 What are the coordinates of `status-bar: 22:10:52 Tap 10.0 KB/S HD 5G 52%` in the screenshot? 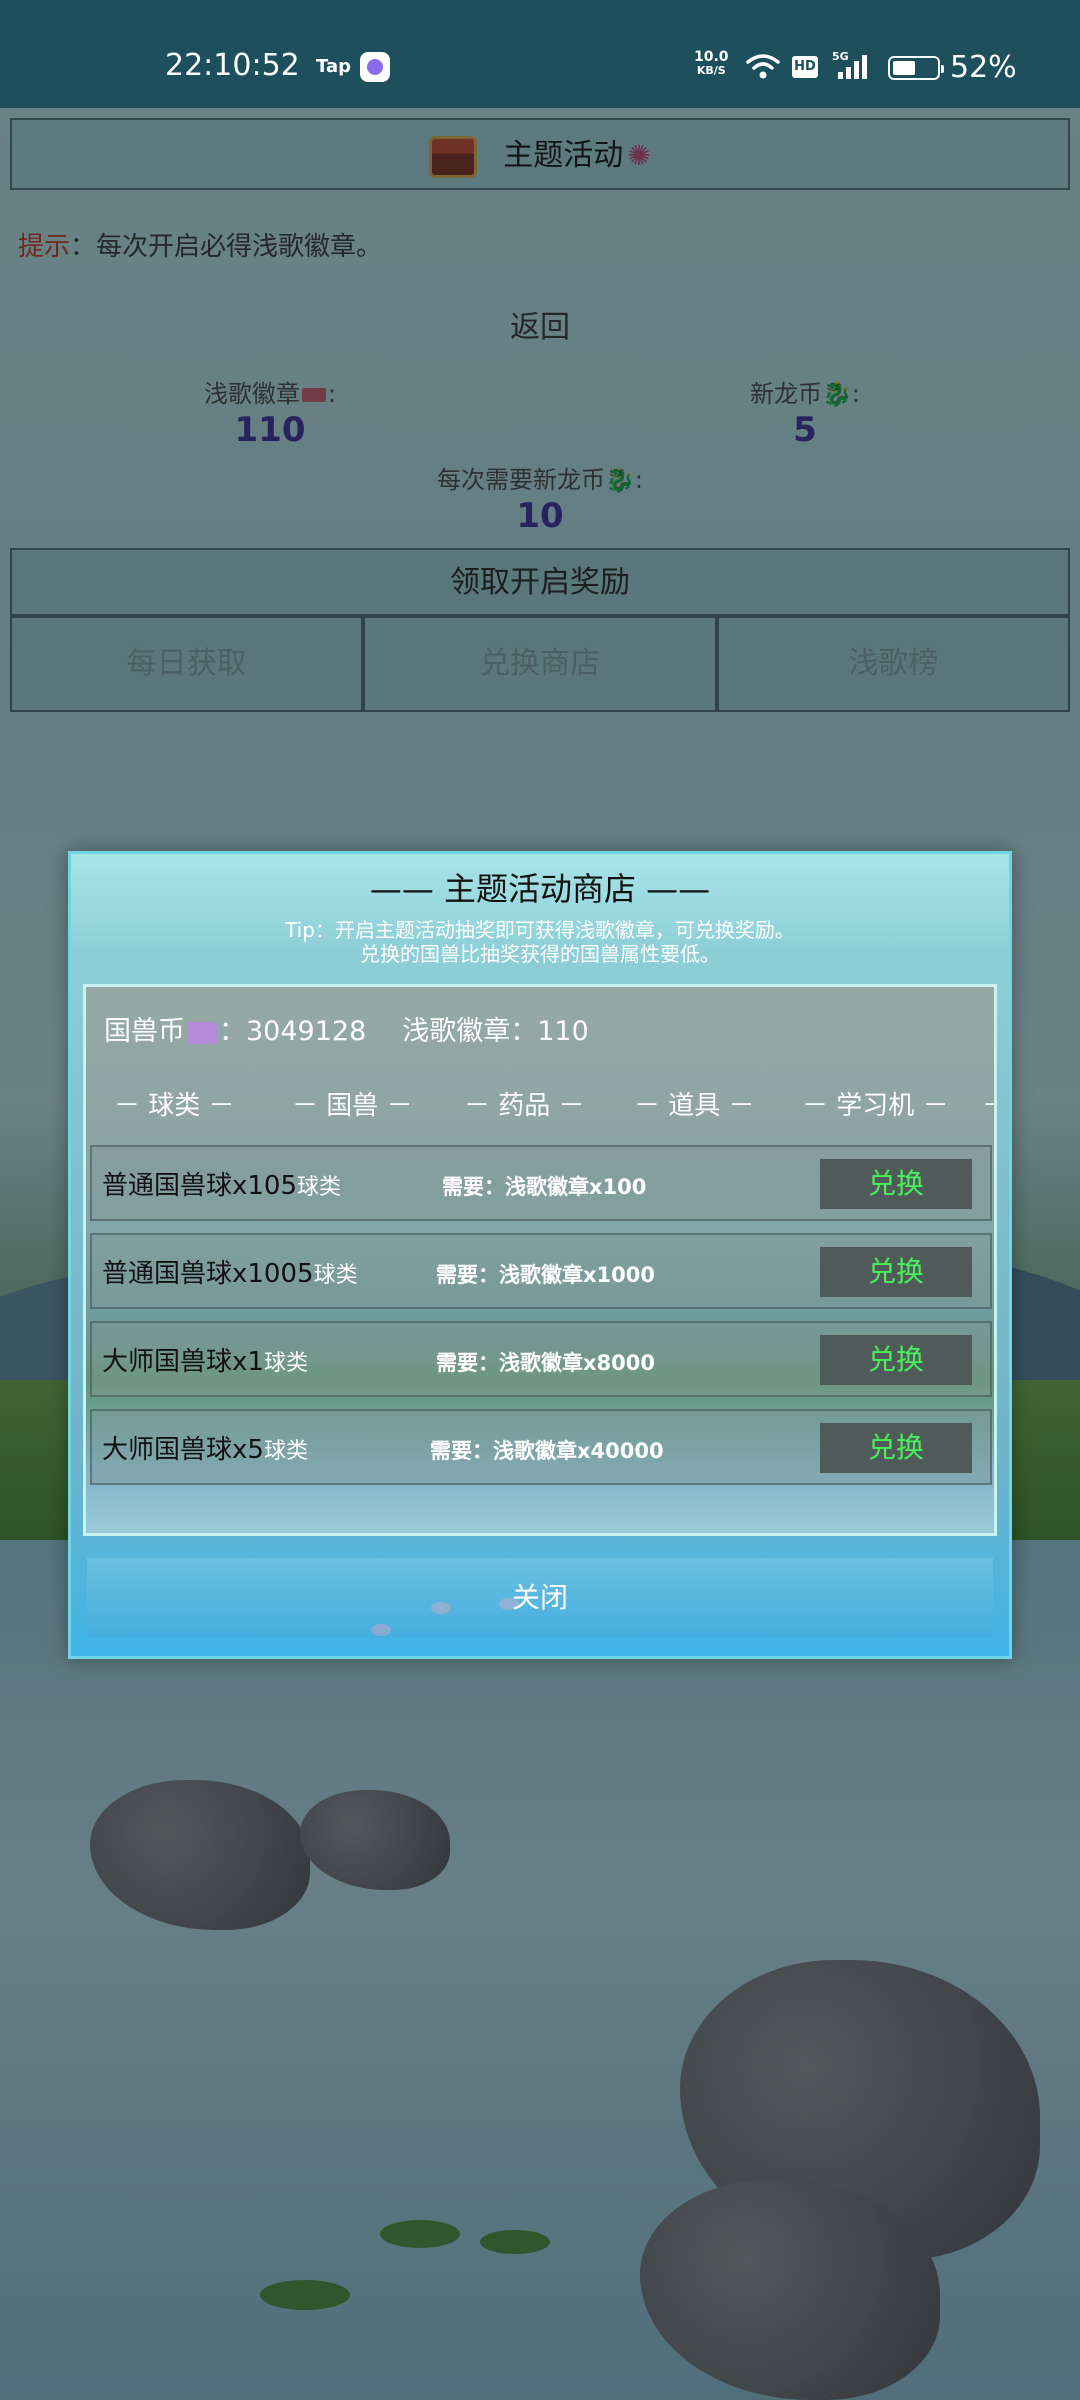 It's located at (540, 54).